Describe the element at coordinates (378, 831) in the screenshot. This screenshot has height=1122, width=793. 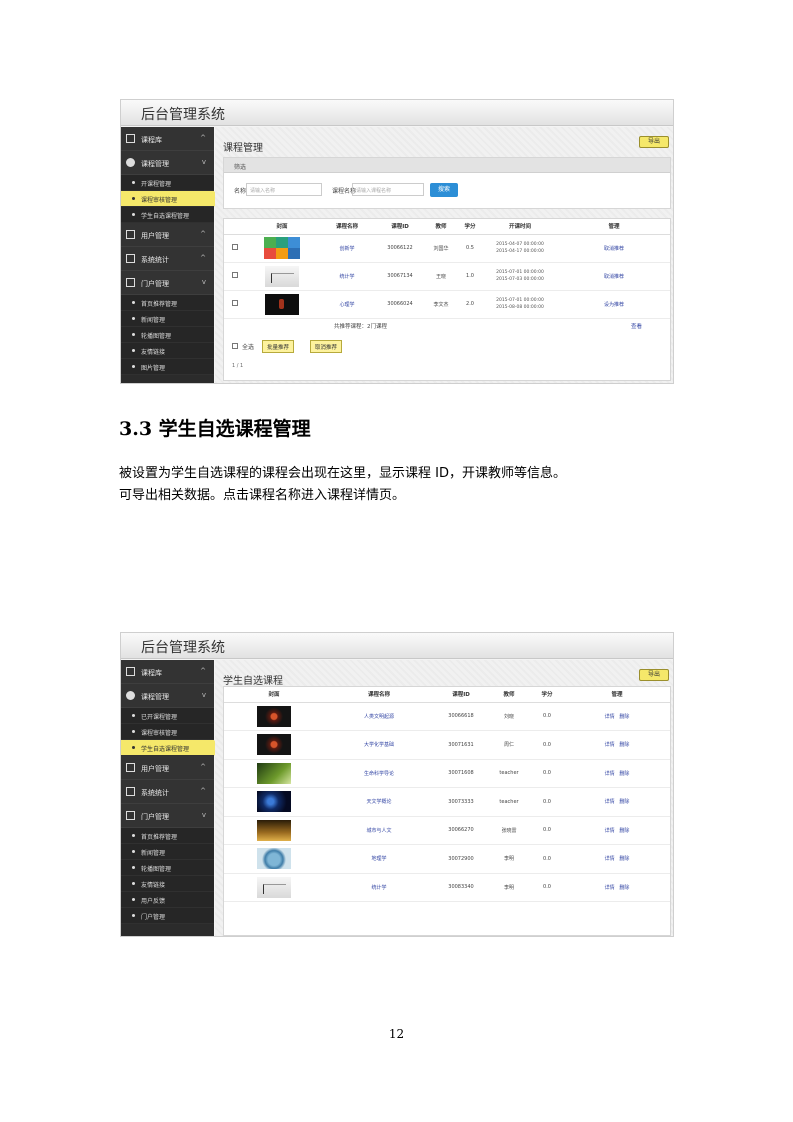
I see `course-name-link: 城市与人文` at that location.